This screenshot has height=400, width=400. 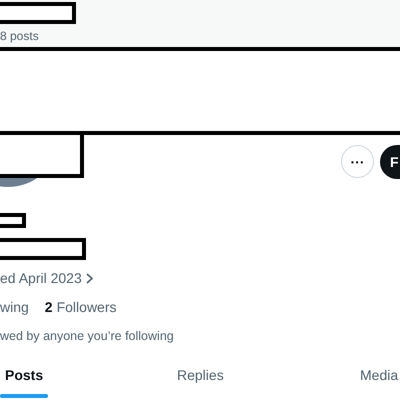 What do you see at coordinates (377, 375) in the screenshot?
I see `profile-tab: Media` at bounding box center [377, 375].